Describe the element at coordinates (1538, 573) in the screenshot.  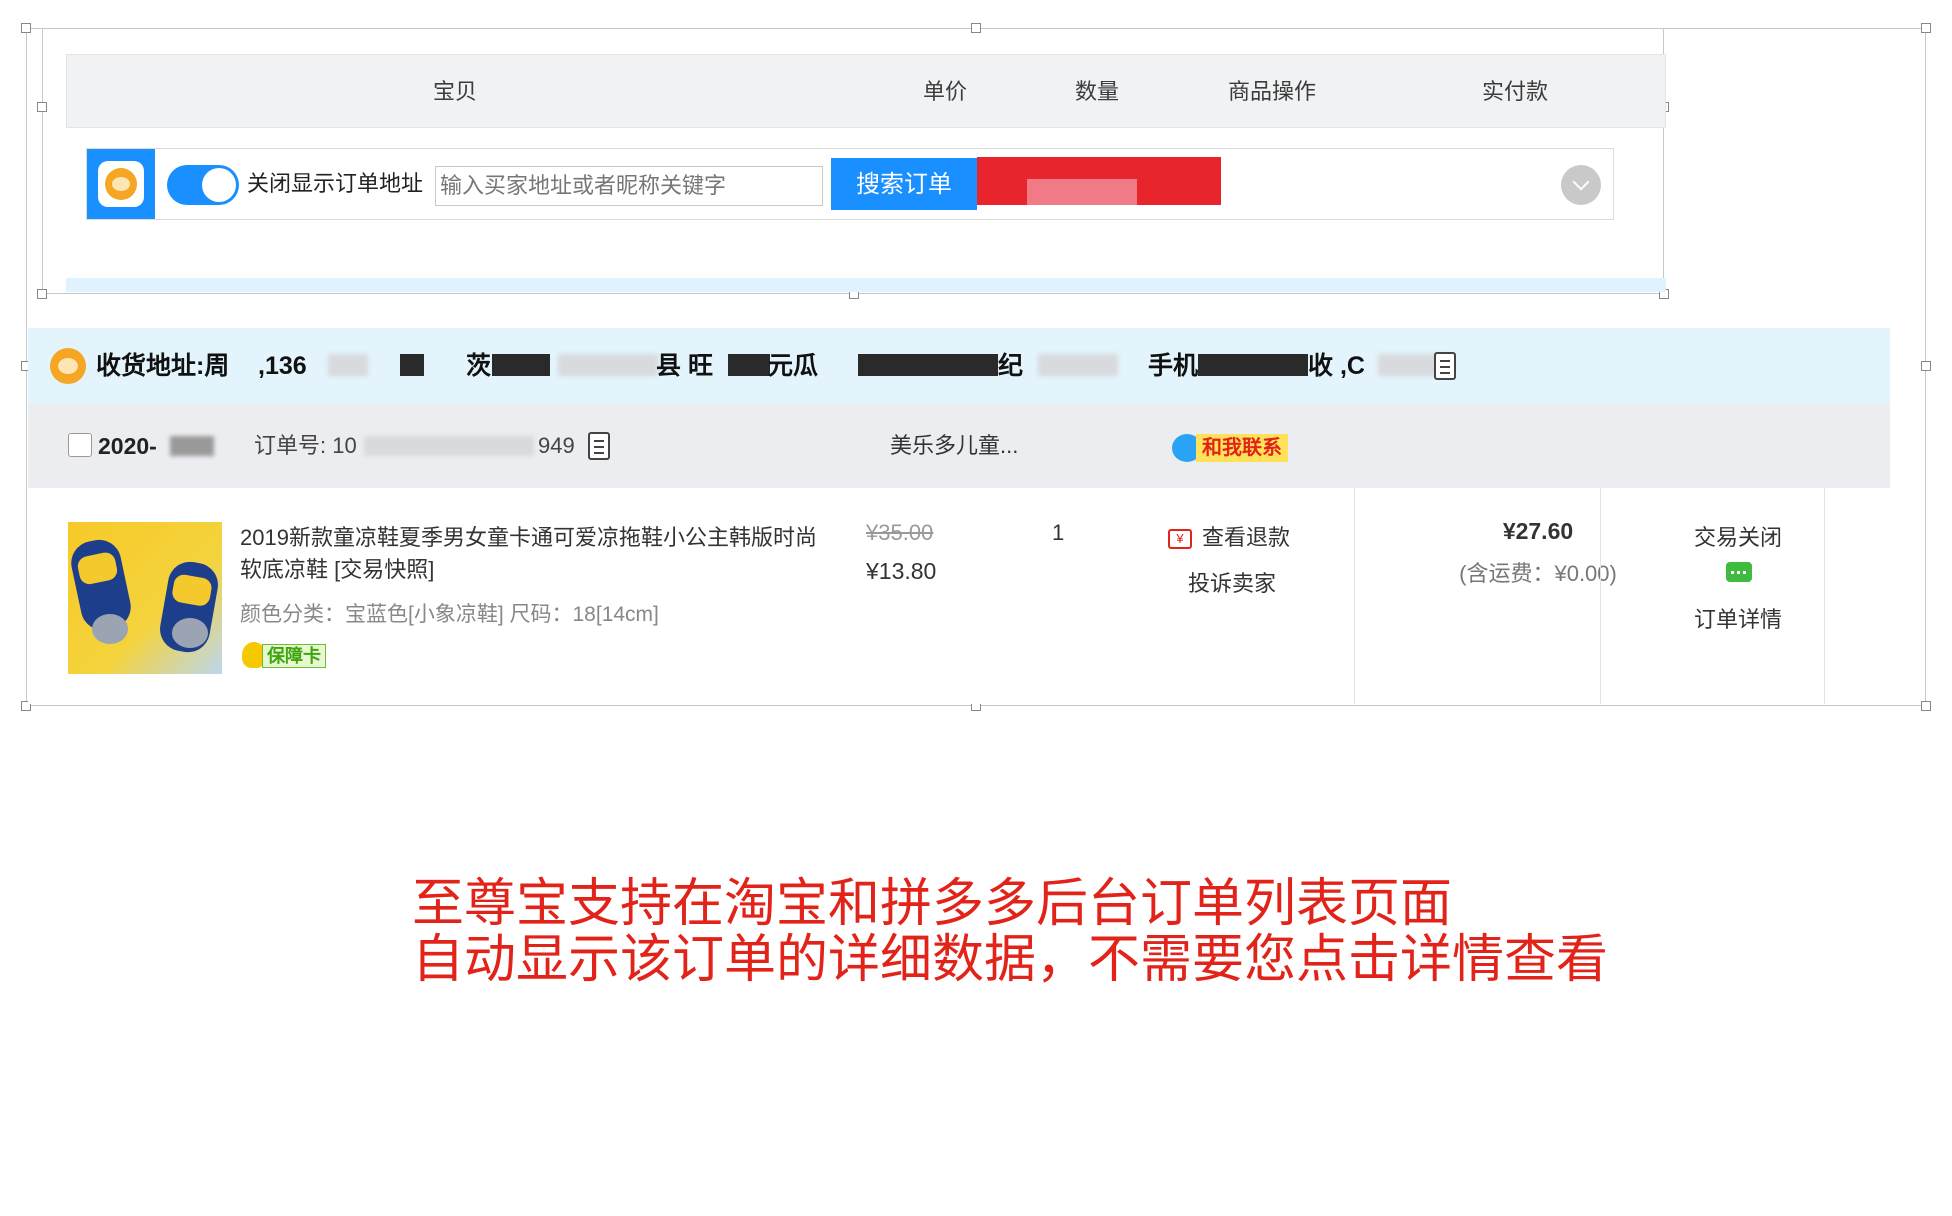
I see `shipping-fee: (含运费：¥0.00)` at that location.